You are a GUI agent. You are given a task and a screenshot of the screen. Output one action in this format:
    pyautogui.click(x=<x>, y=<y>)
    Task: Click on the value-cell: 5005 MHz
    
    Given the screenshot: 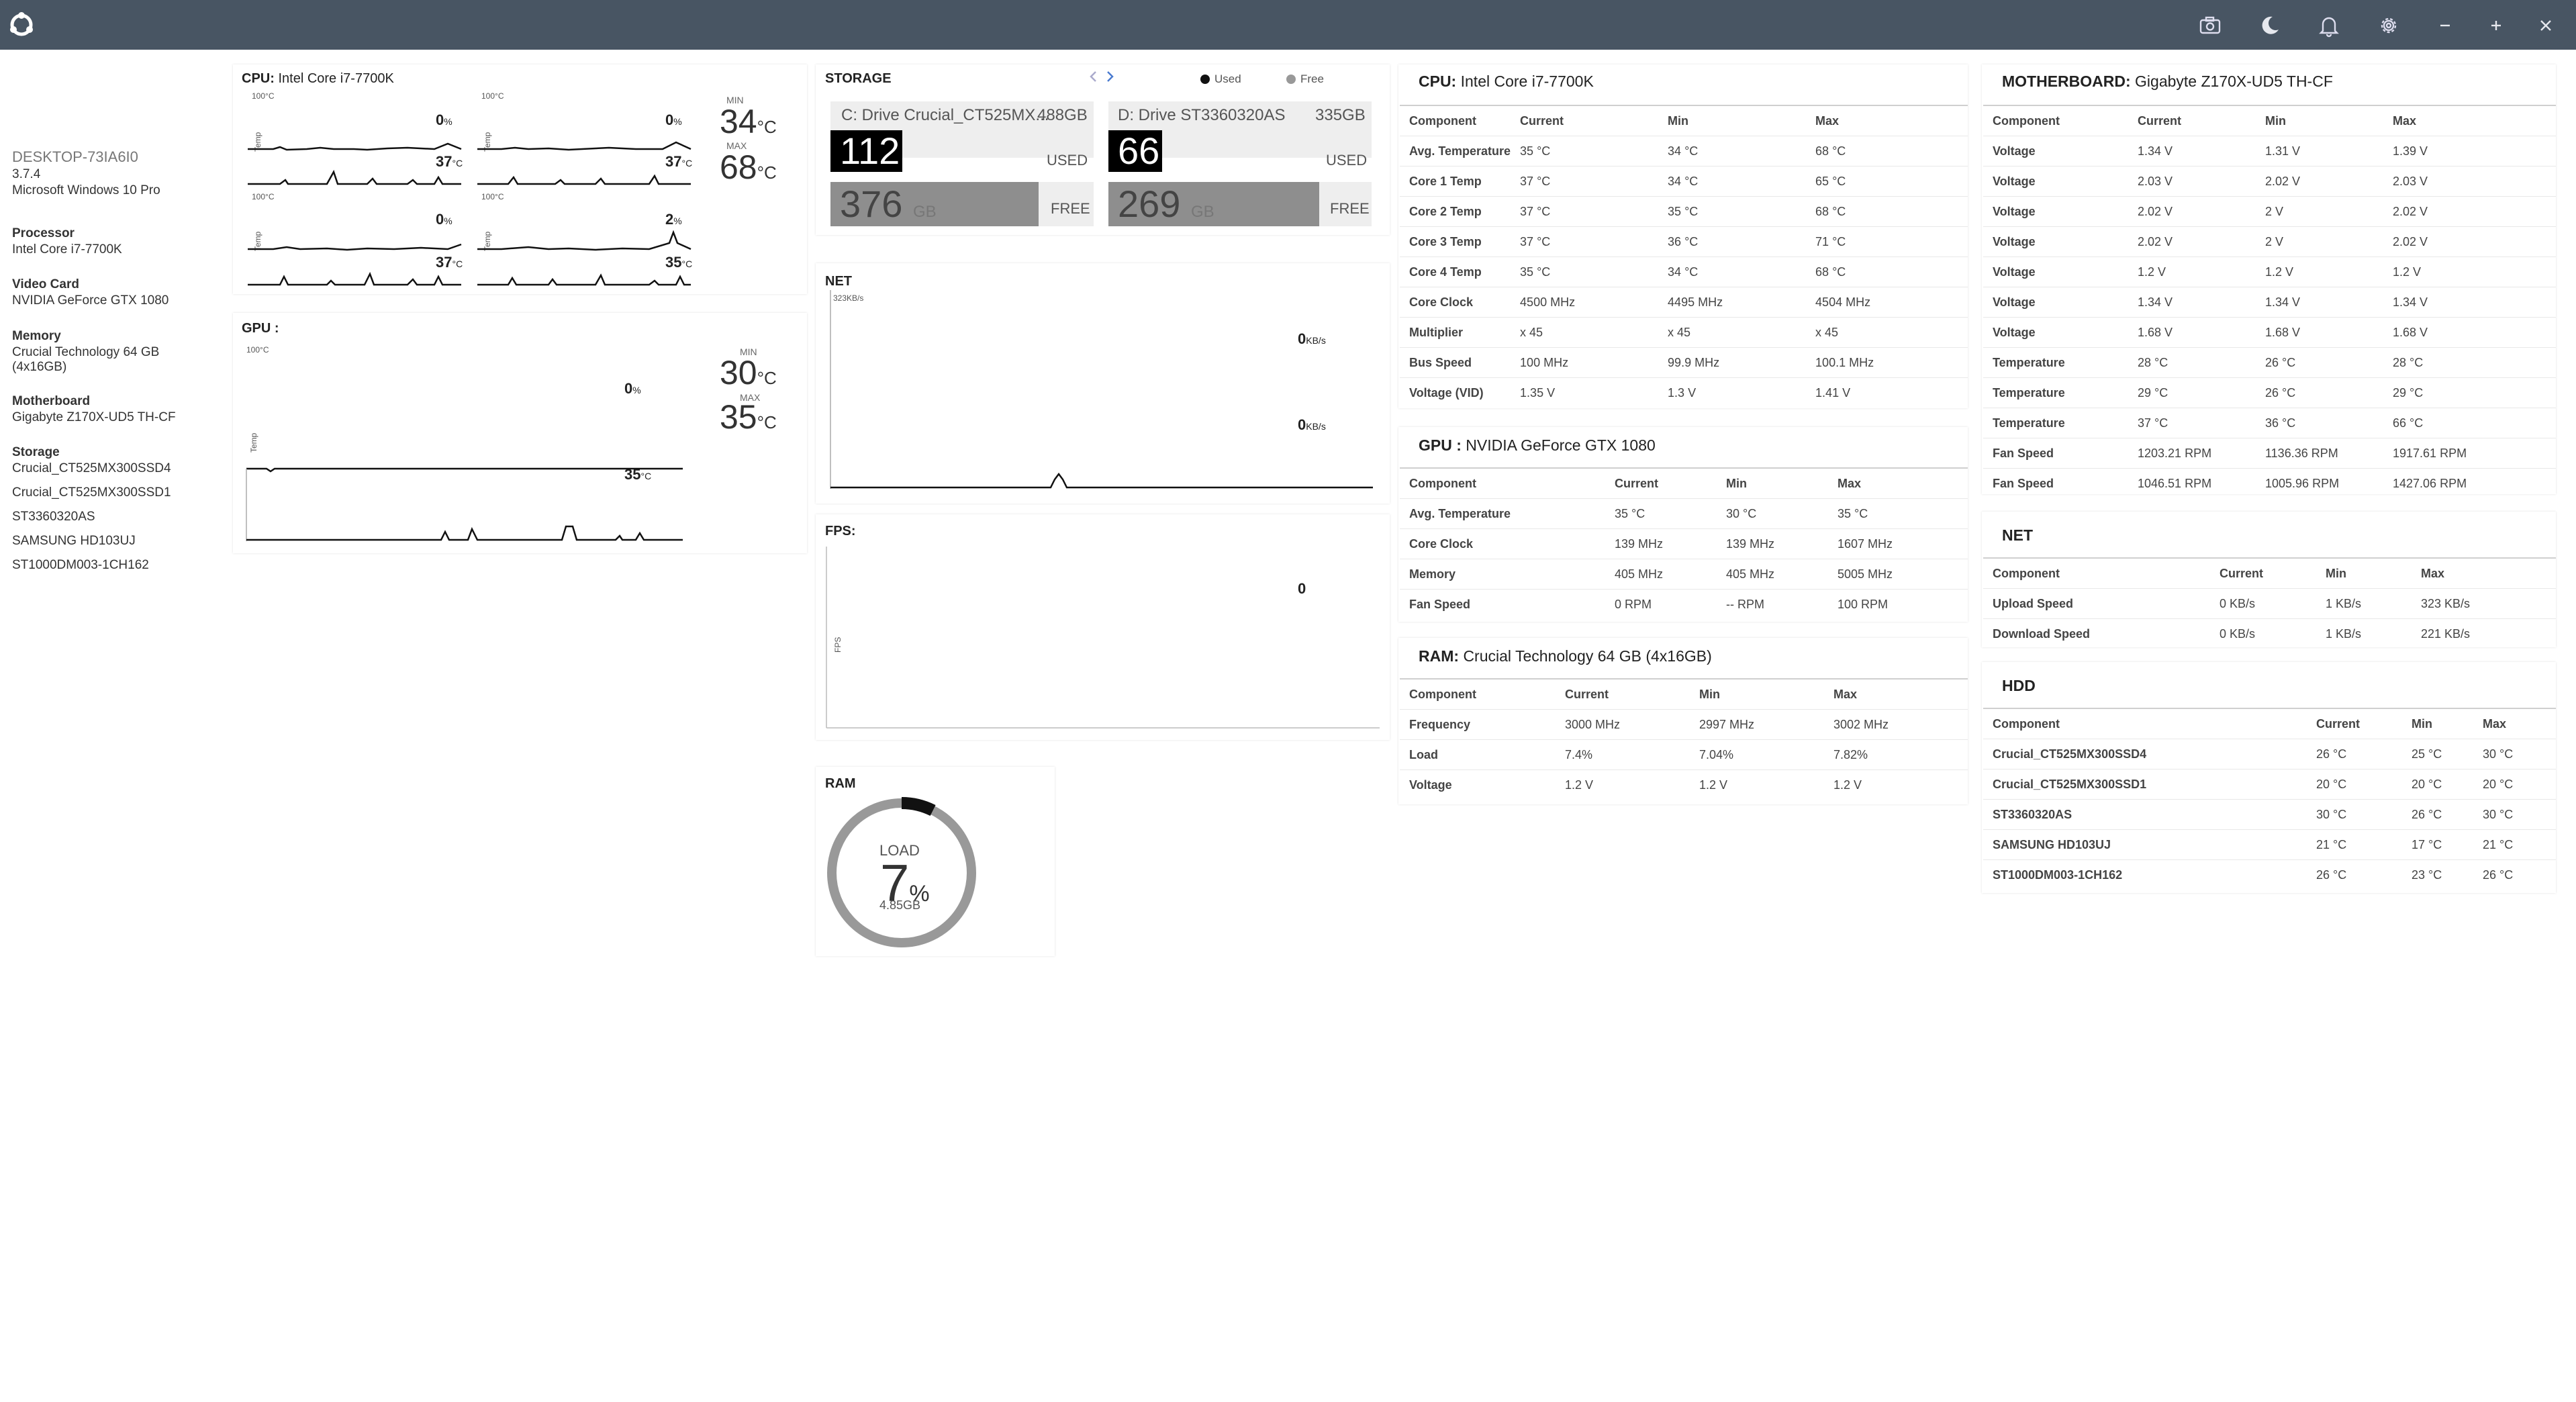 What is the action you would take?
    pyautogui.click(x=1898, y=574)
    